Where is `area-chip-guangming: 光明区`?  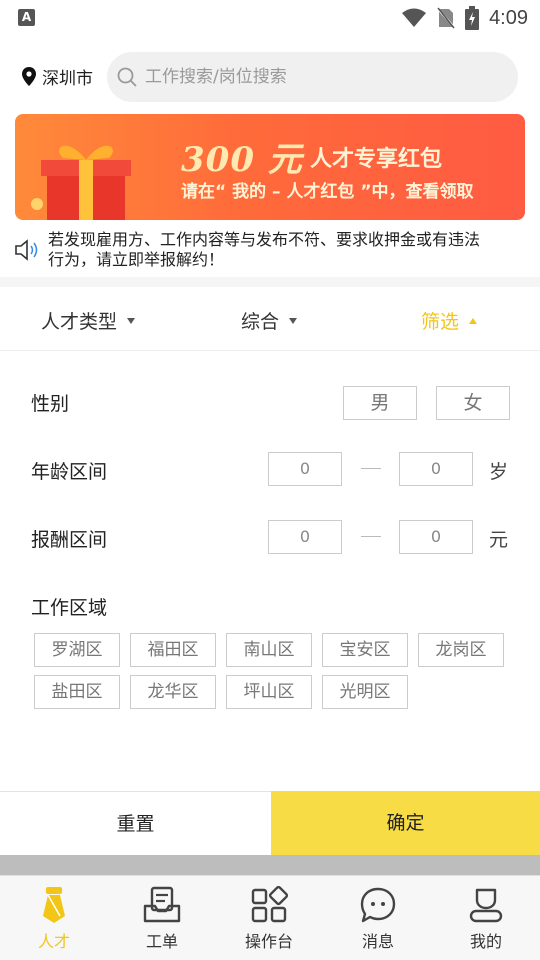
area-chip-guangming: 光明区 is located at coordinates (365, 692).